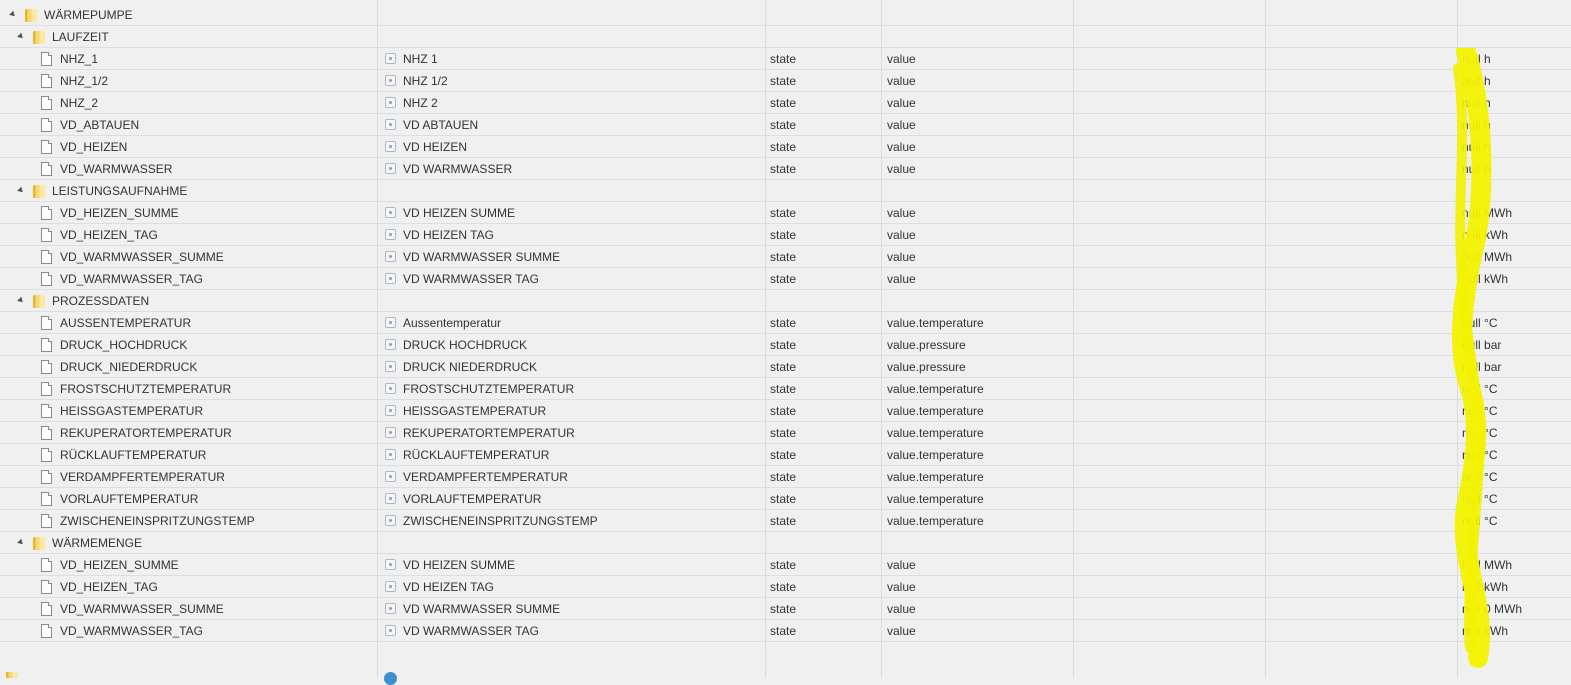 Image resolution: width=1571 pixels, height=685 pixels. I want to click on object-name: VORLAUFTEMPERATUR, so click(472, 499).